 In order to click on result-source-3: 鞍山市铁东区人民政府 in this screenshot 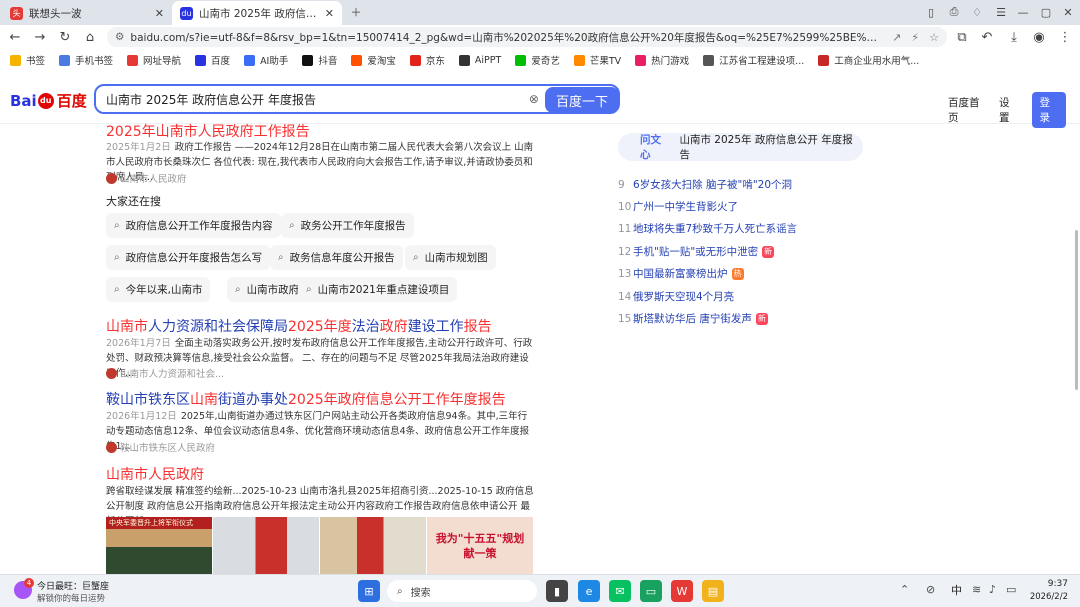, I will do `click(160, 447)`.